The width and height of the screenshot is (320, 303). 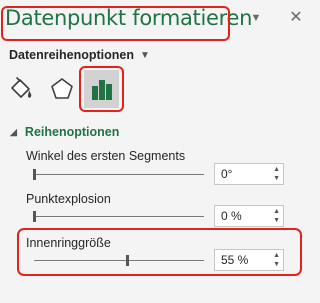 What do you see at coordinates (119, 216) in the screenshot?
I see `explosion-slider-track` at bounding box center [119, 216].